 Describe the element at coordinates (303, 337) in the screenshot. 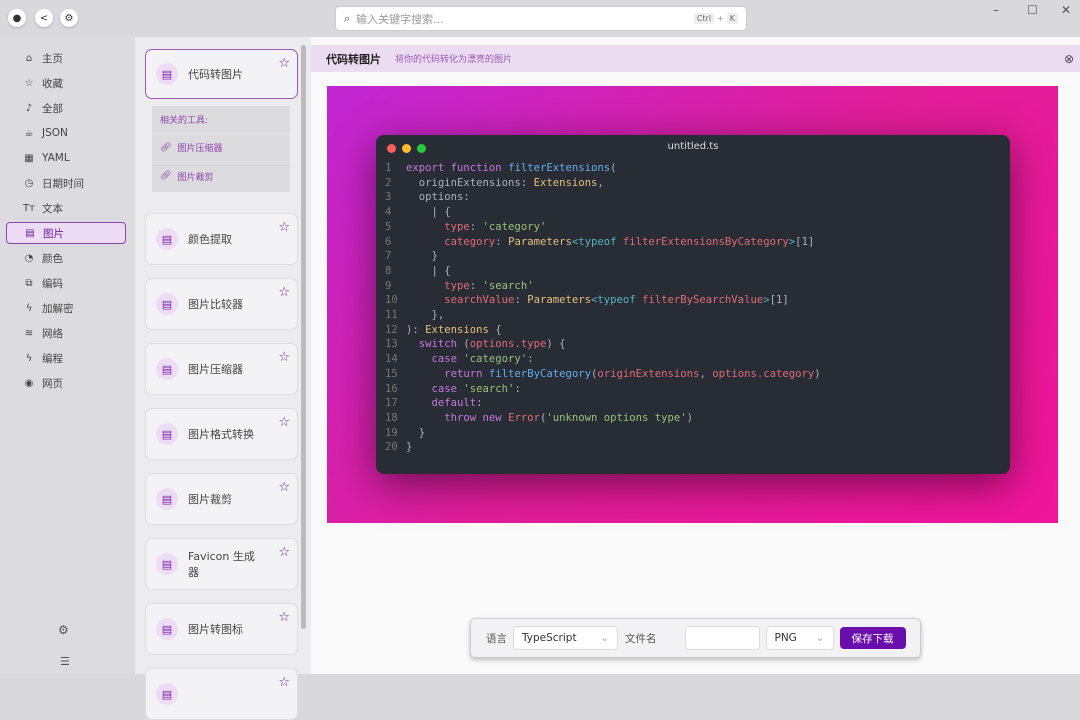

I see `scrollbar` at that location.